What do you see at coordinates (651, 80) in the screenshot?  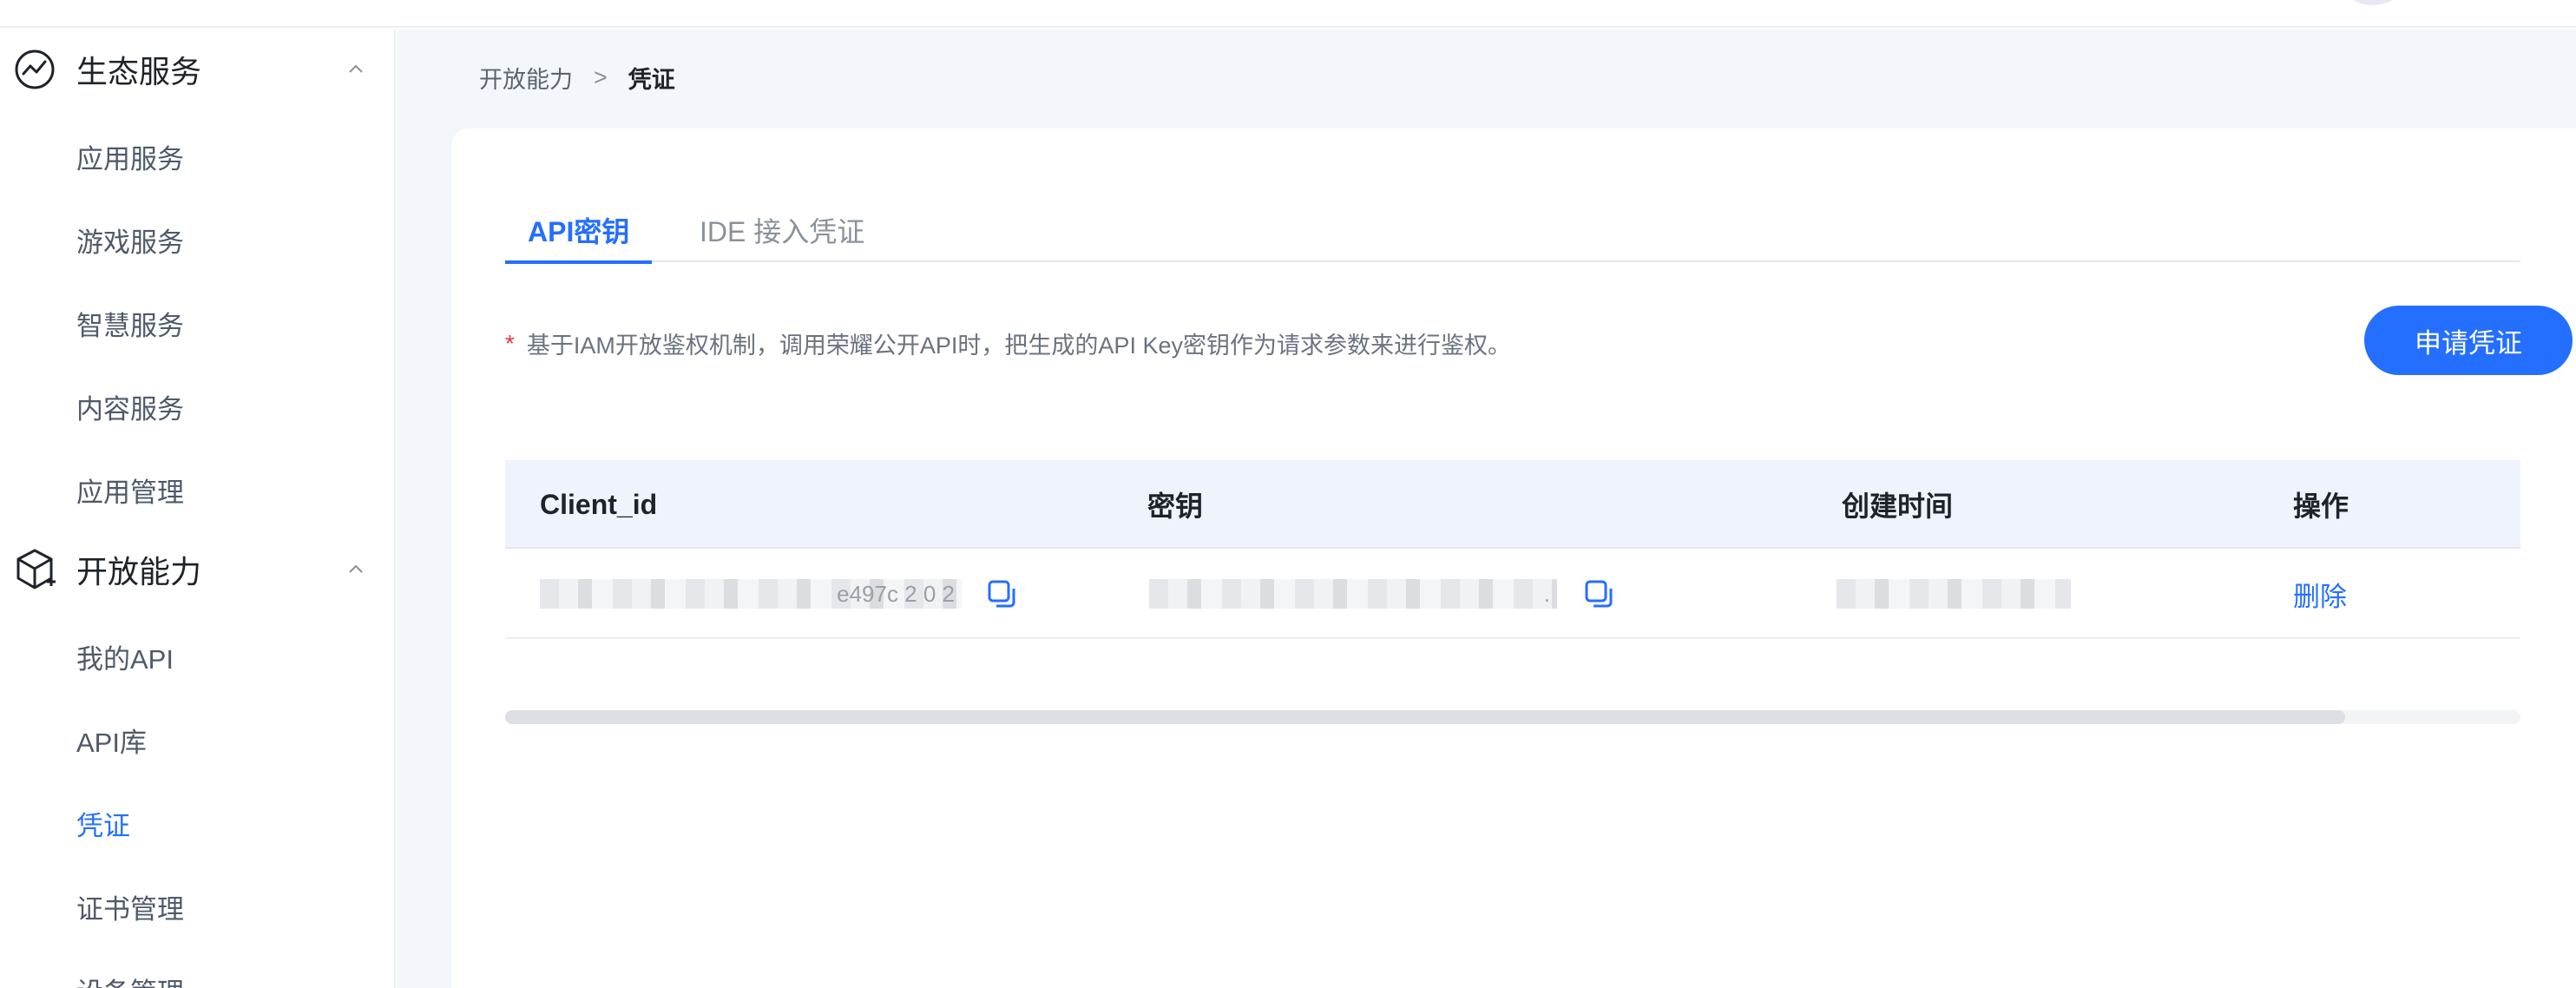 I see `breadcrumb-current: 凭证` at bounding box center [651, 80].